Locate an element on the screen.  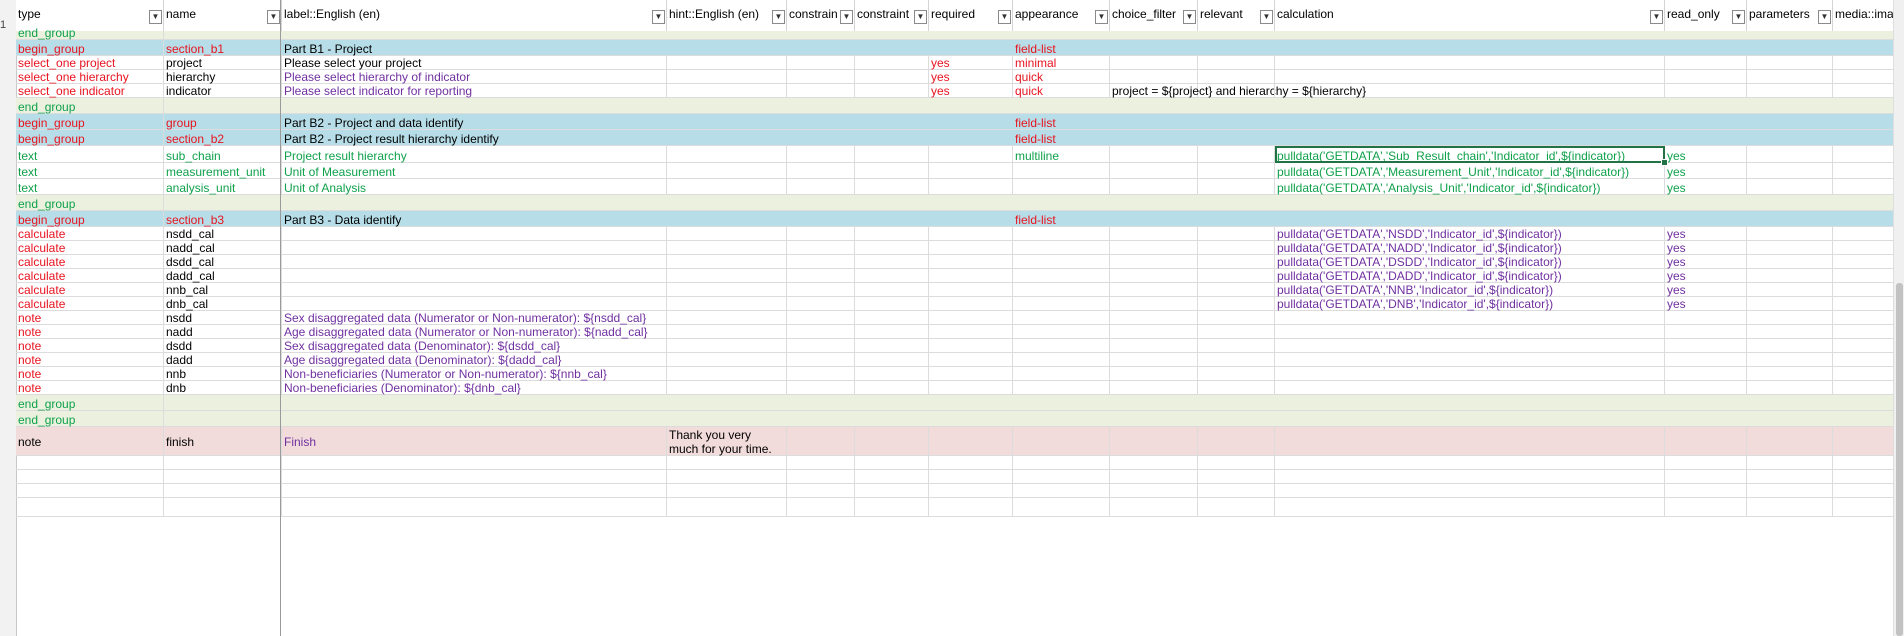
cell-appearance: minimal is located at coordinates (1061, 63).